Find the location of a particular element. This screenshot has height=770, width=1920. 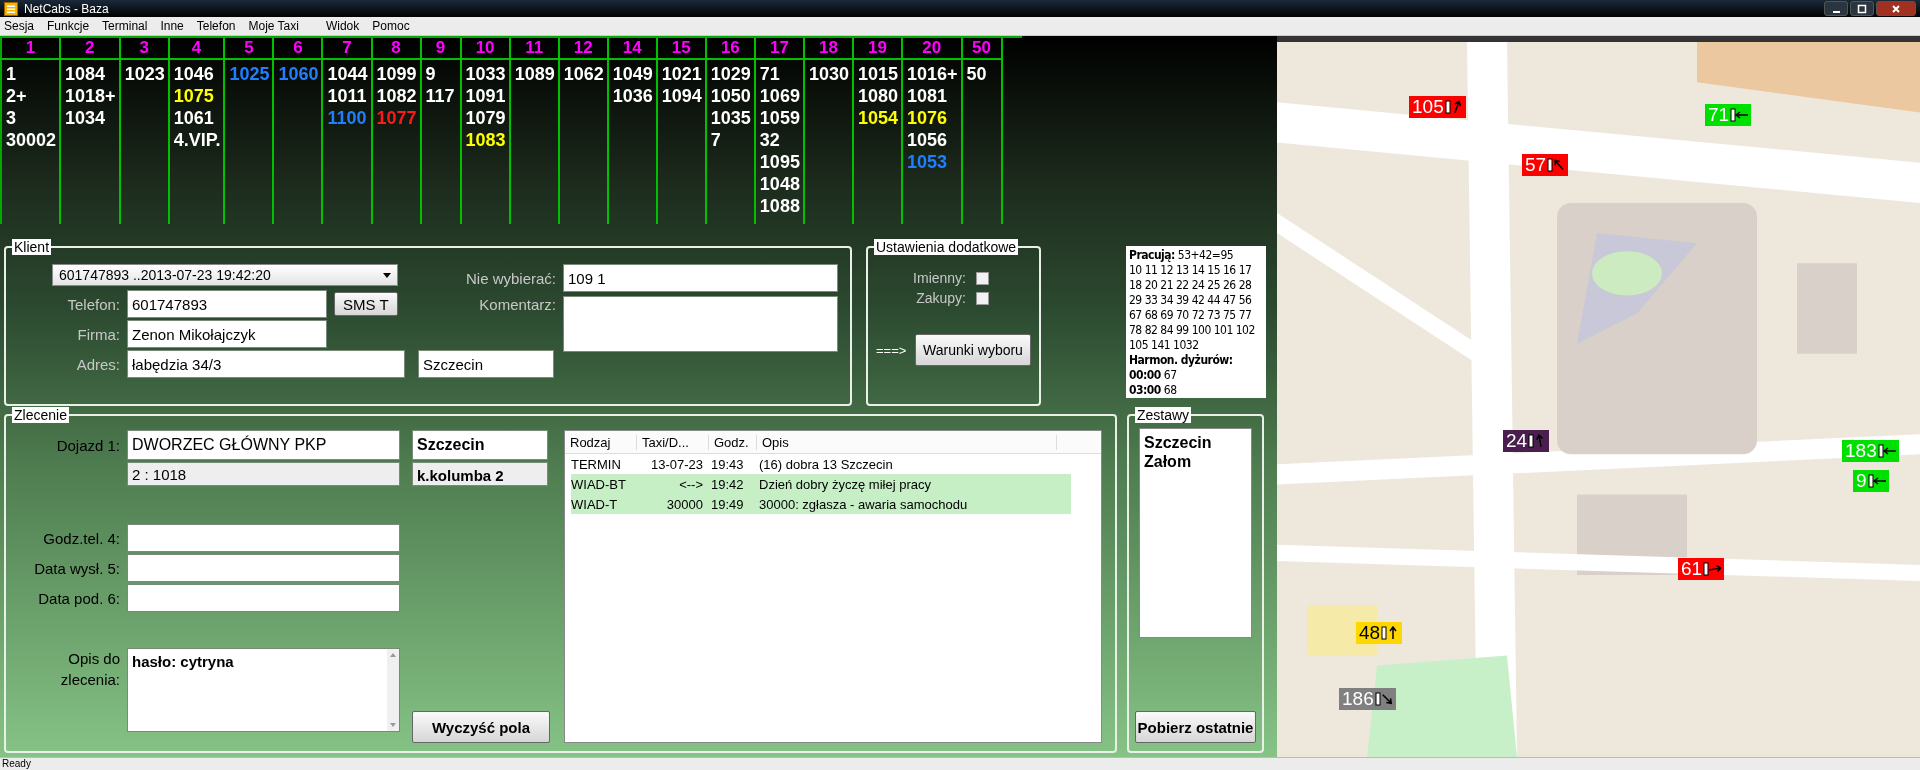

minimize-button is located at coordinates (1836, 8).